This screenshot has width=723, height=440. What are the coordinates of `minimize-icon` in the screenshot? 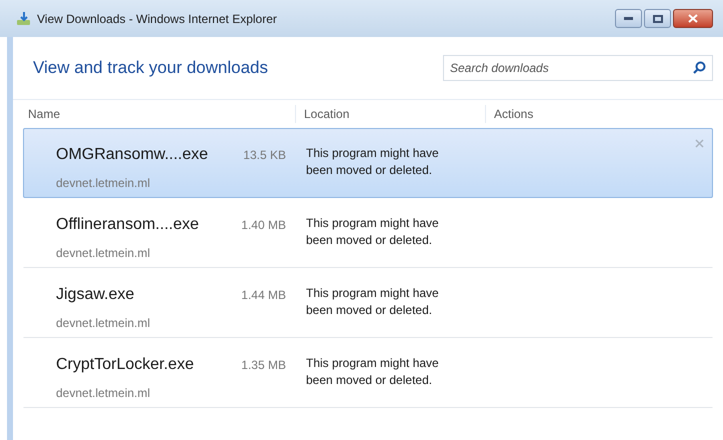 It's located at (628, 18).